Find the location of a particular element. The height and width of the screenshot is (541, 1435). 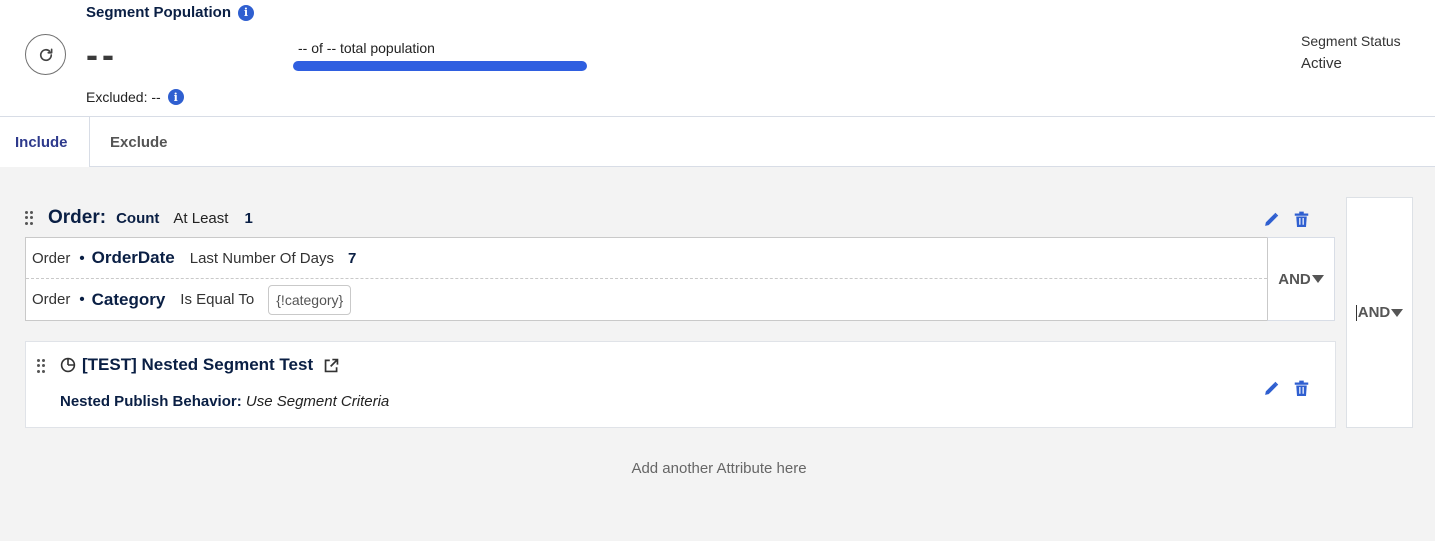

condition-field: OrderDate is located at coordinates (133, 257).